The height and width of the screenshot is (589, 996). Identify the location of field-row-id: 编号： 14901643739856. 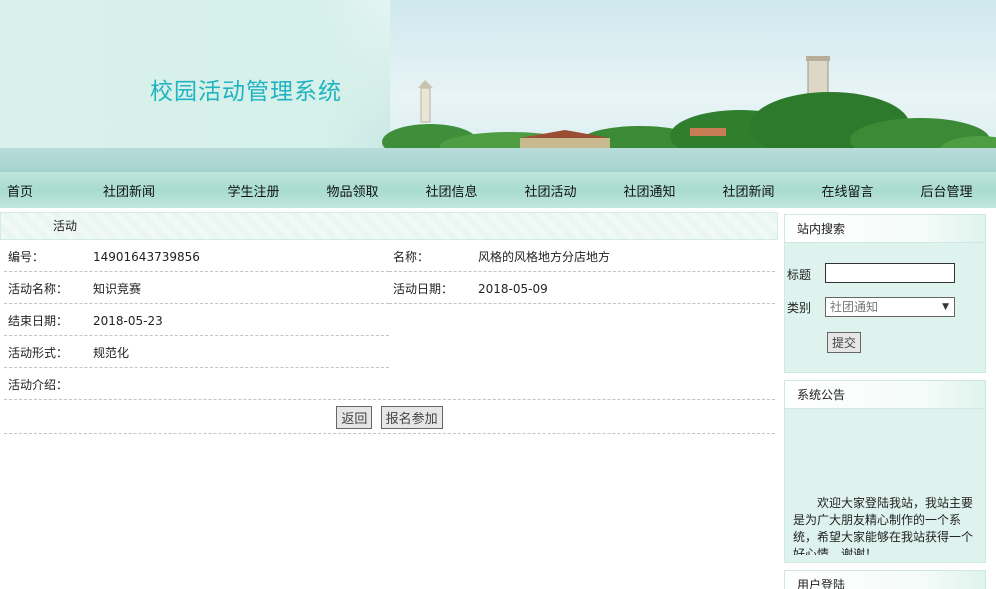
(196, 257).